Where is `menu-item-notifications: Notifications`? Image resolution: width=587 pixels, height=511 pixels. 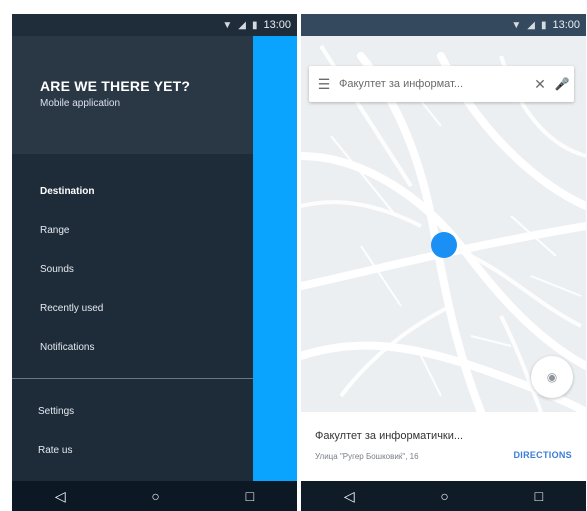
menu-item-notifications: Notifications is located at coordinates (132, 347).